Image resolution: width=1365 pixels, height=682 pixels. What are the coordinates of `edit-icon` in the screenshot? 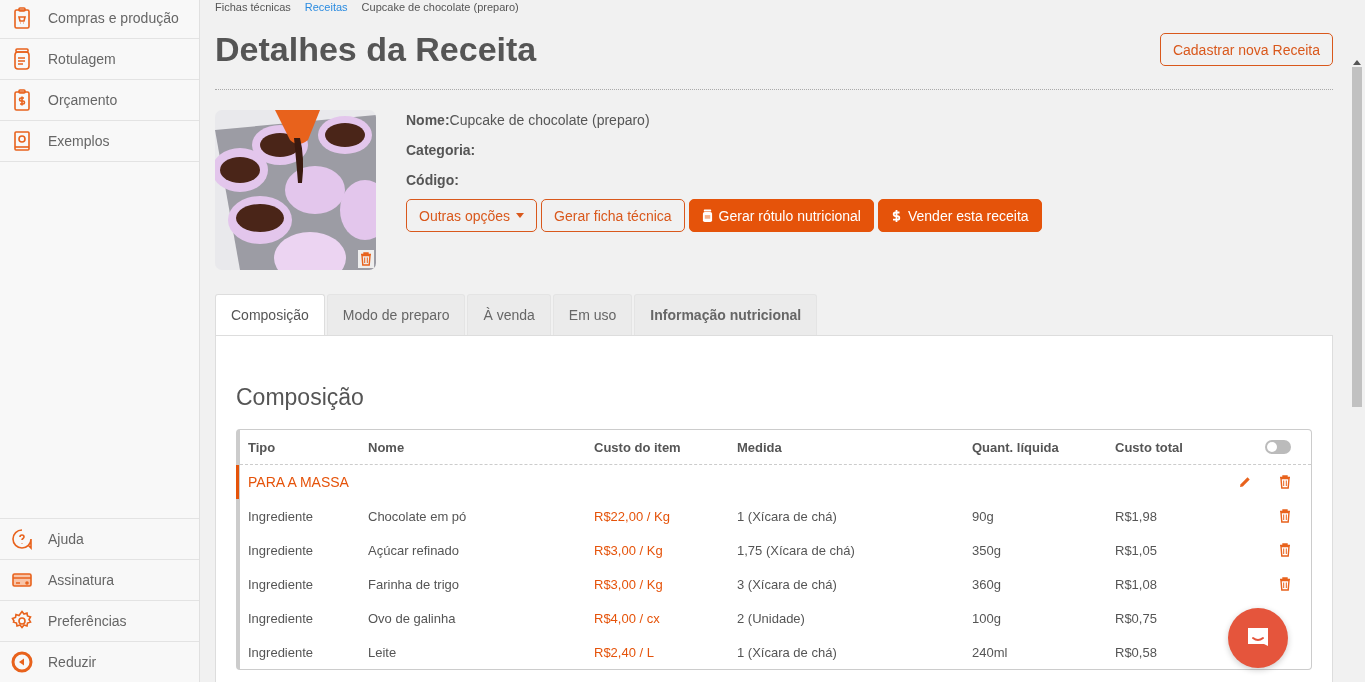 It's located at (1245, 482).